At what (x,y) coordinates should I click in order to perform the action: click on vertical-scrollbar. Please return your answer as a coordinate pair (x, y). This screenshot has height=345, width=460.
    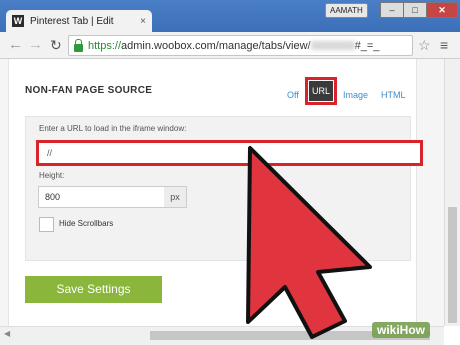
    Looking at the image, I should click on (452, 192).